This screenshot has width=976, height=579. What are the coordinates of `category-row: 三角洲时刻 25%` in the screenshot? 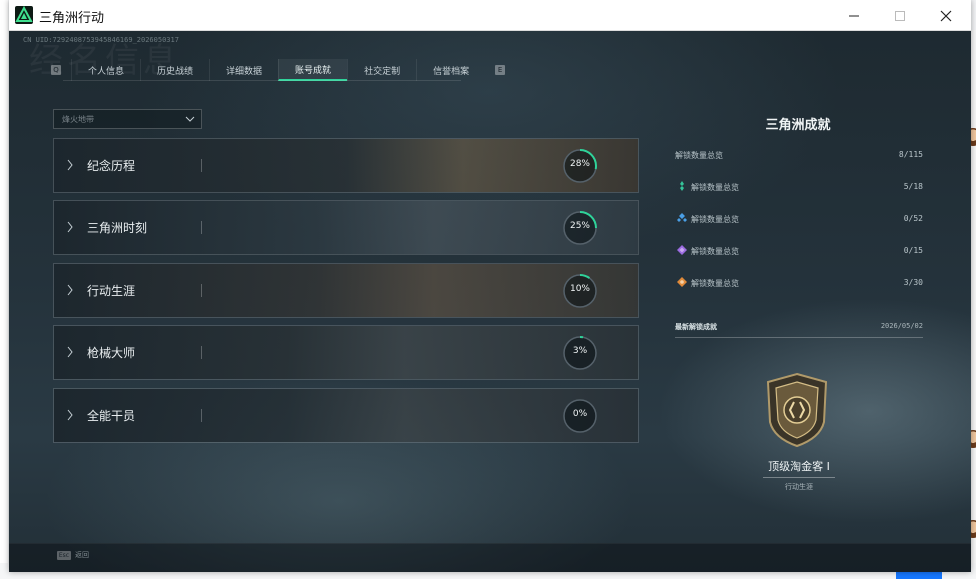 It's located at (346, 227).